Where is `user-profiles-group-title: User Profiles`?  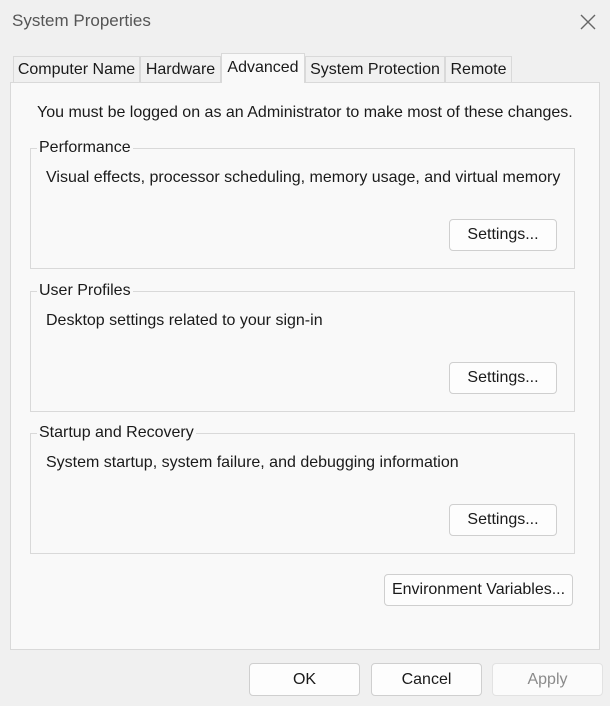 user-profiles-group-title: User Profiles is located at coordinates (85, 291).